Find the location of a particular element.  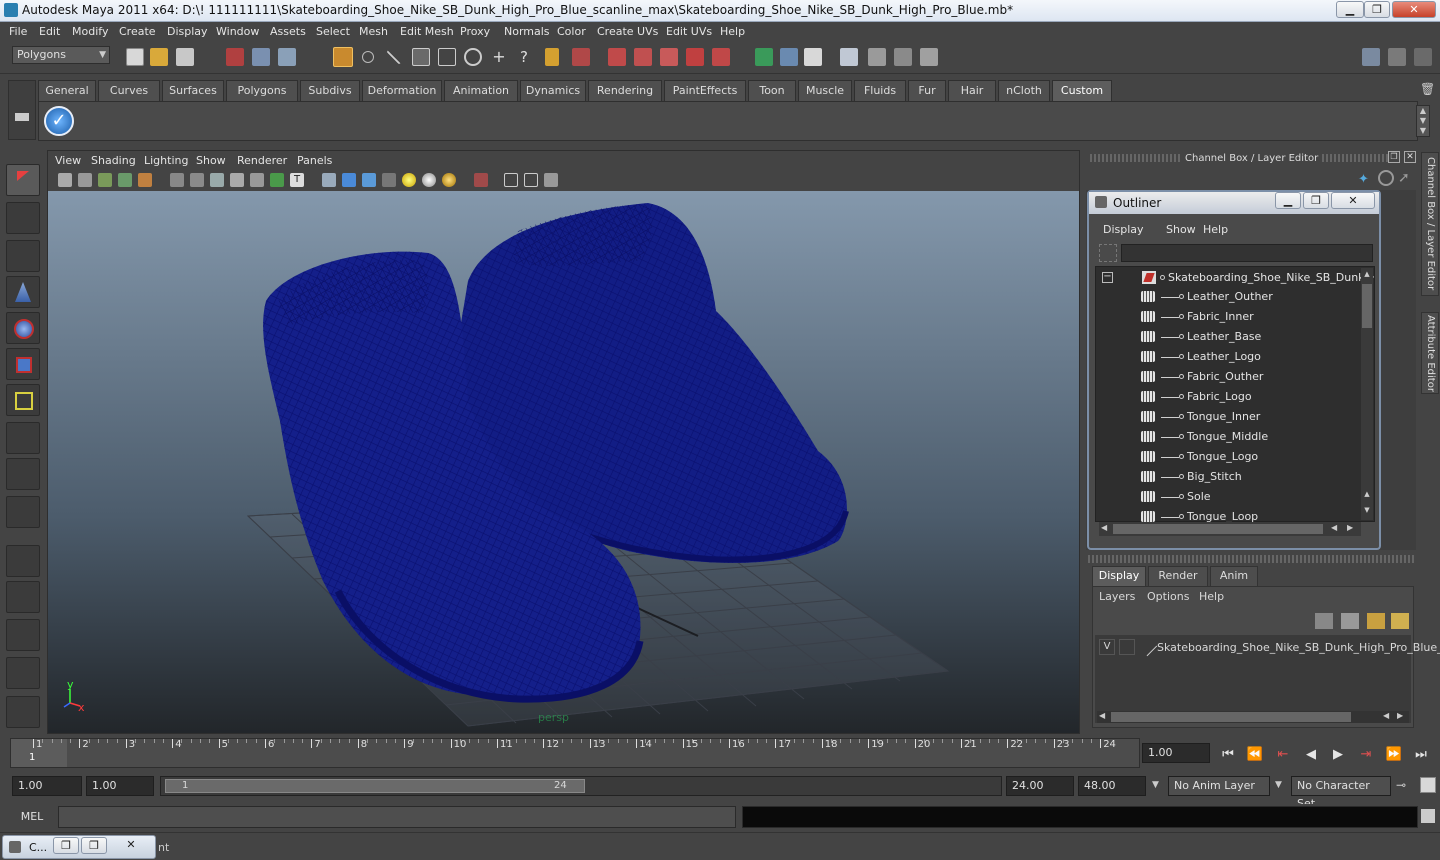

show-manipulator-icon is located at coordinates (23, 474).